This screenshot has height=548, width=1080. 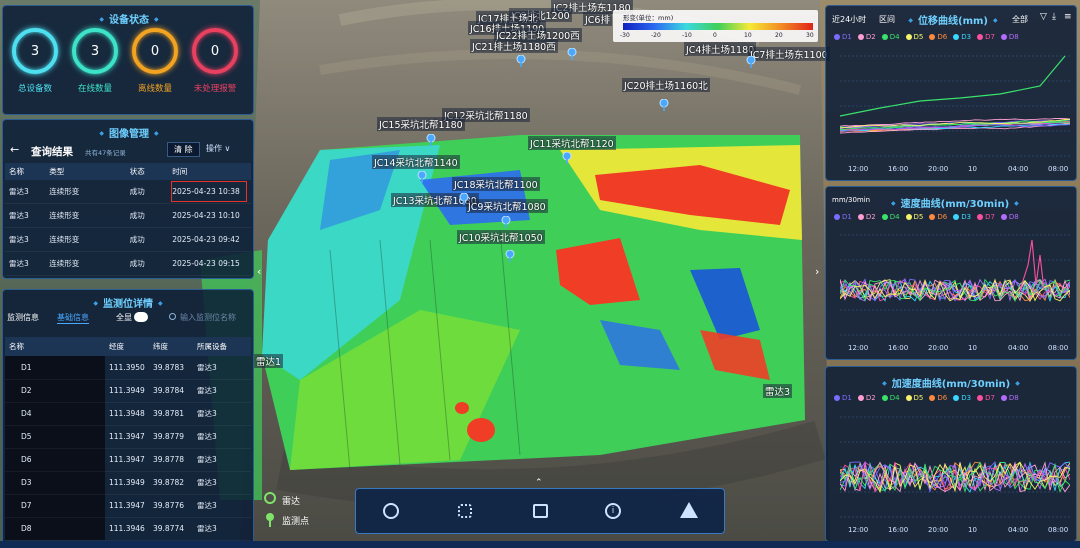 I want to click on interval-select: 区间, so click(x=887, y=19).